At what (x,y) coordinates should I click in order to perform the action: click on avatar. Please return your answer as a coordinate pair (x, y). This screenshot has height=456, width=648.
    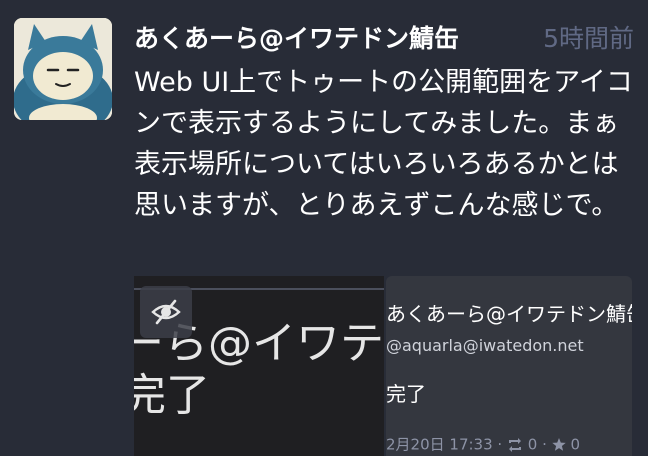
    Looking at the image, I should click on (63, 69).